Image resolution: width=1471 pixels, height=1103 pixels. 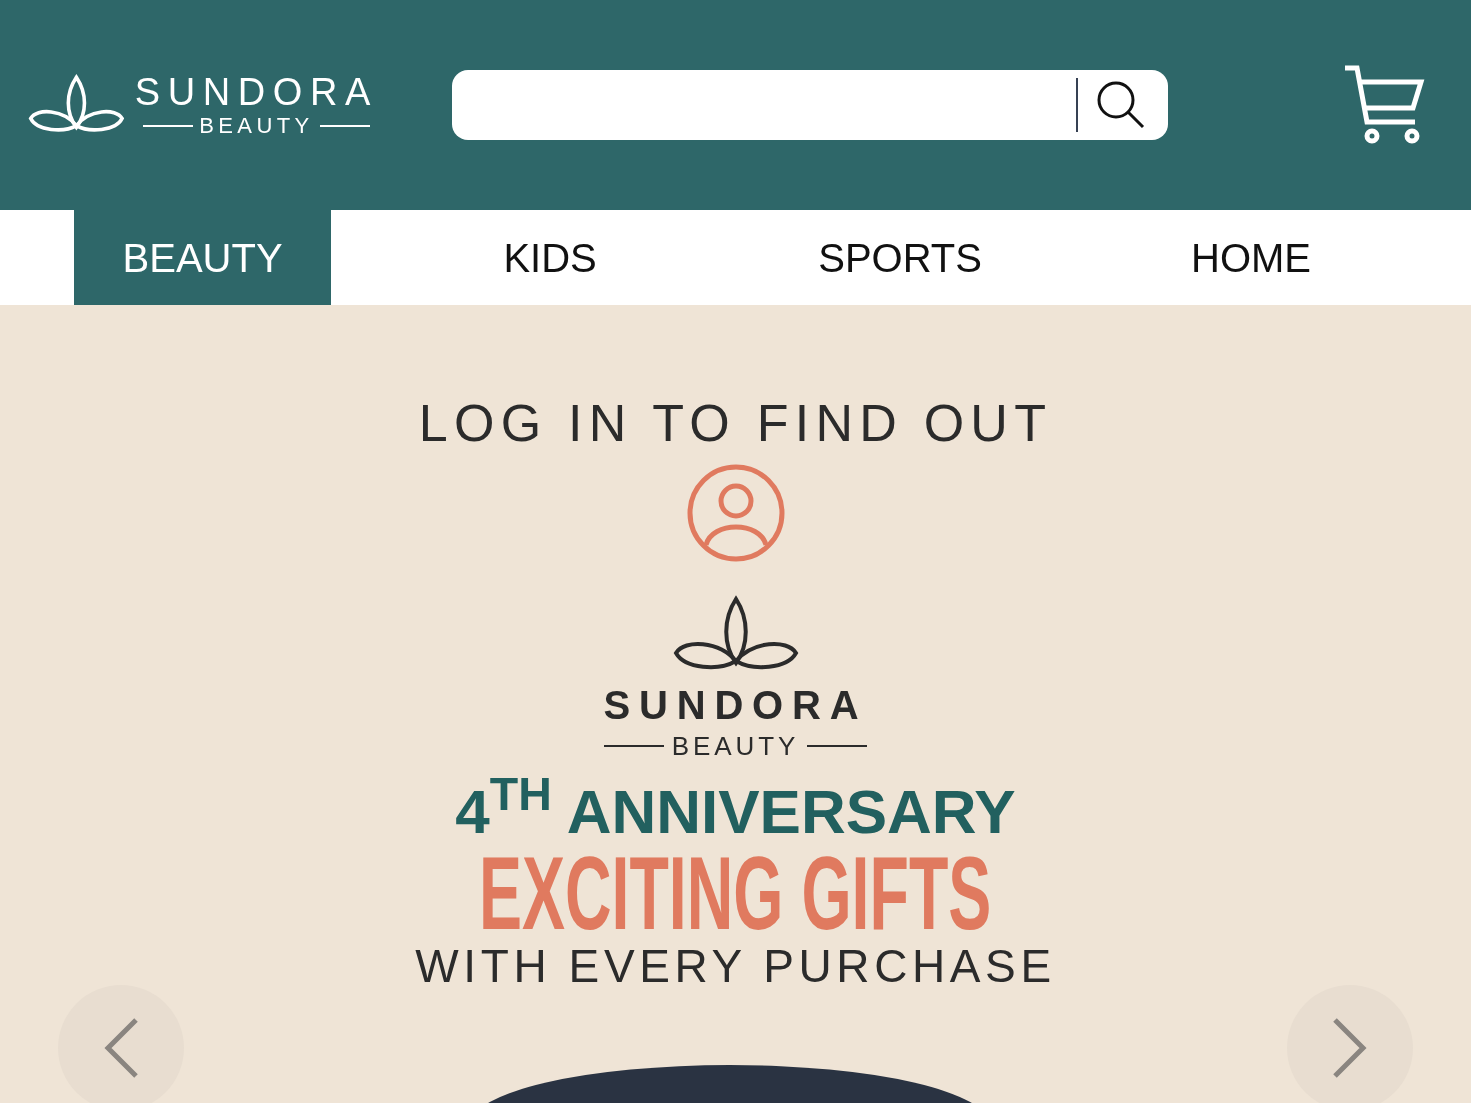 I want to click on cart-icon, so click(x=1384, y=105).